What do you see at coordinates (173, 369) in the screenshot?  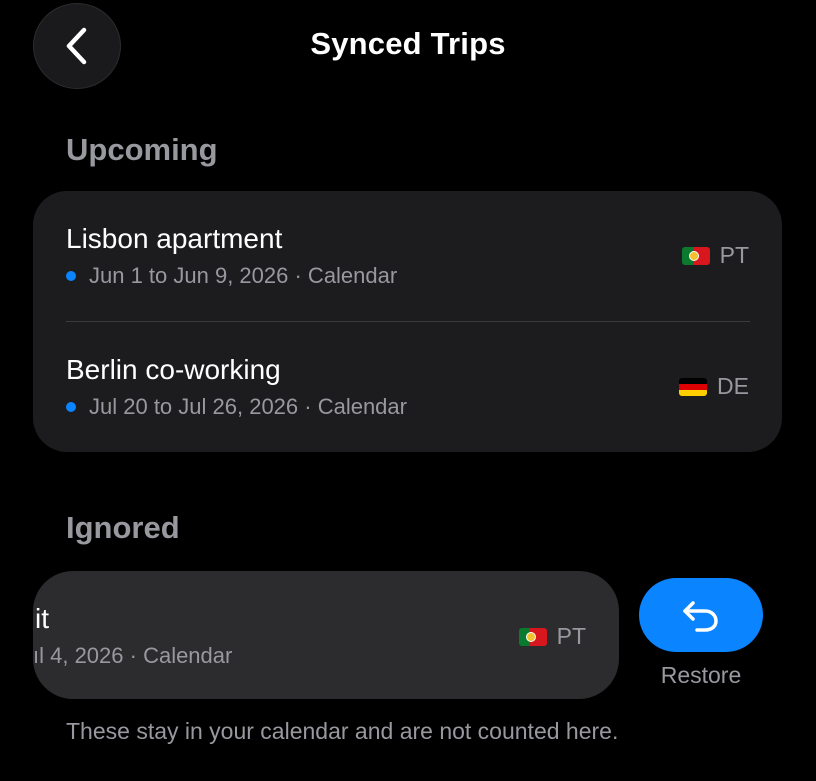 I see `trip-title: Berlin co-working` at bounding box center [173, 369].